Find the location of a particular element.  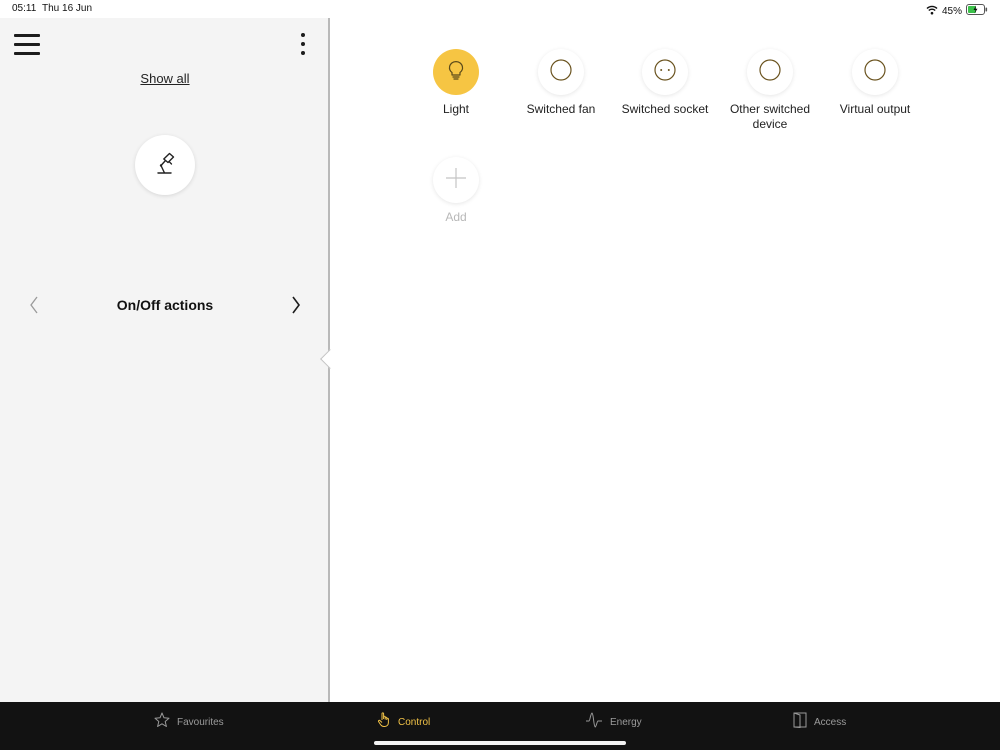

add-device-button: Add is located at coordinates (456, 191).